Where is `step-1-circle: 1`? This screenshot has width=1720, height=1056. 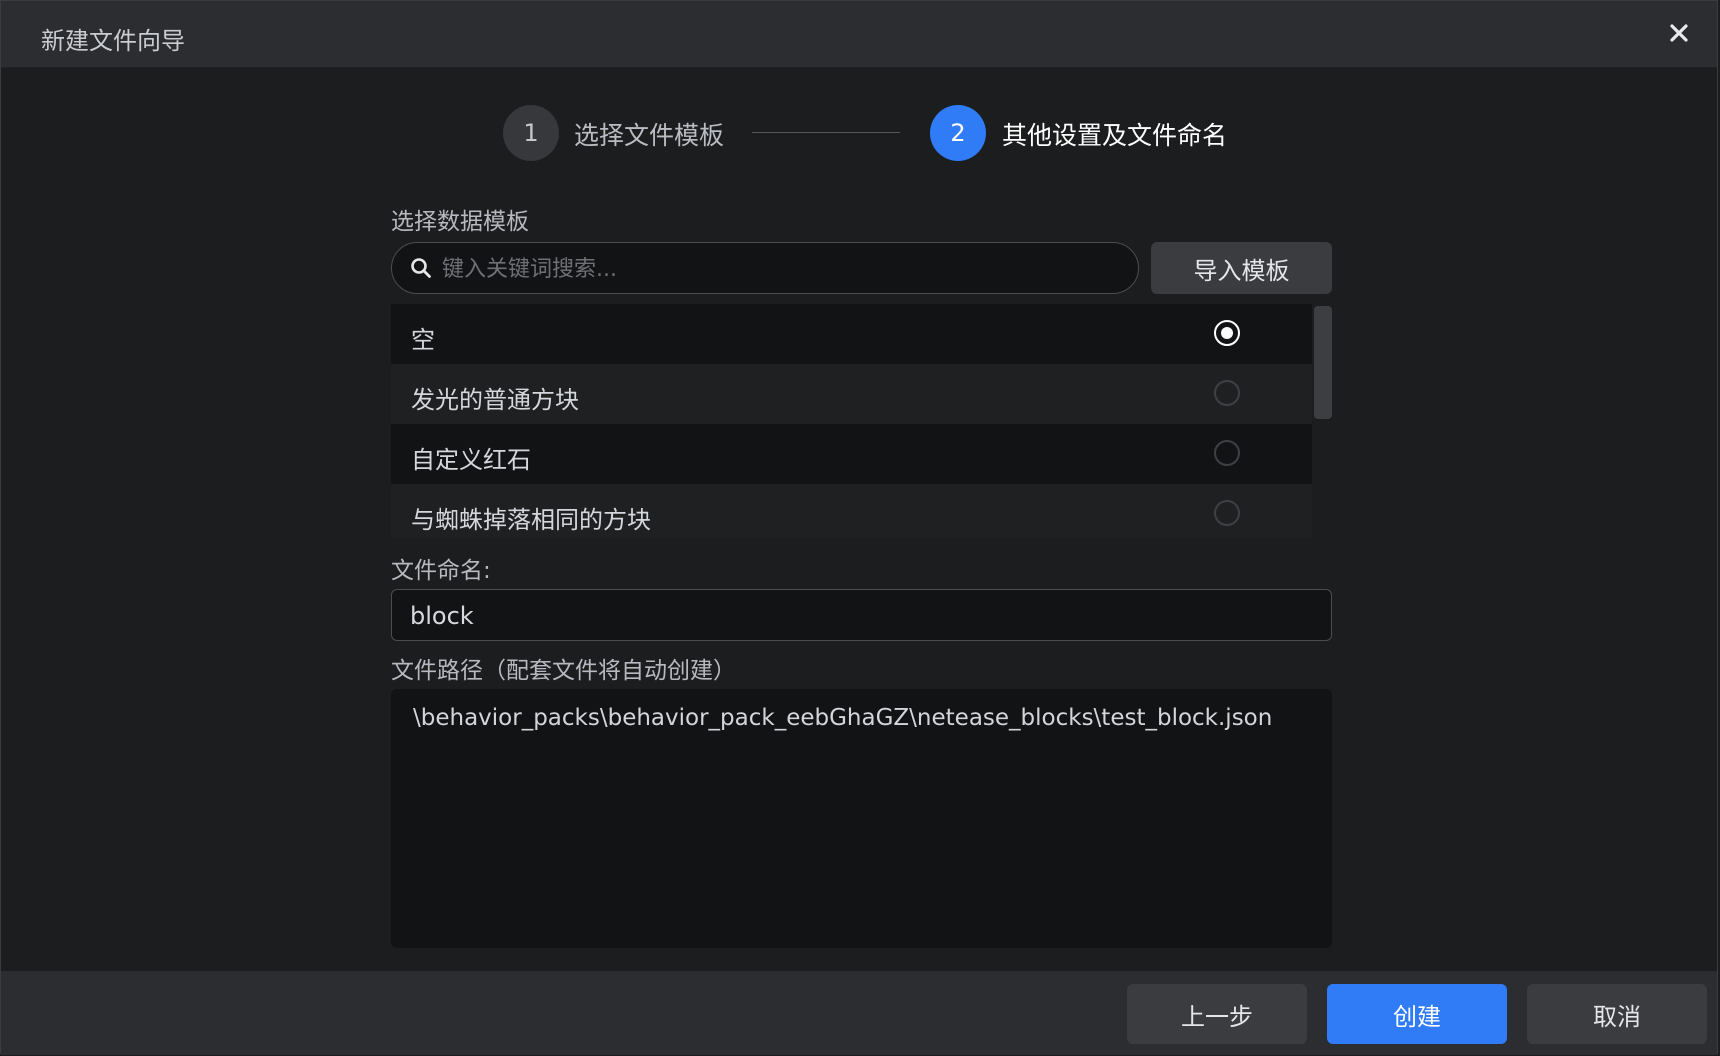
step-1-circle: 1 is located at coordinates (531, 133).